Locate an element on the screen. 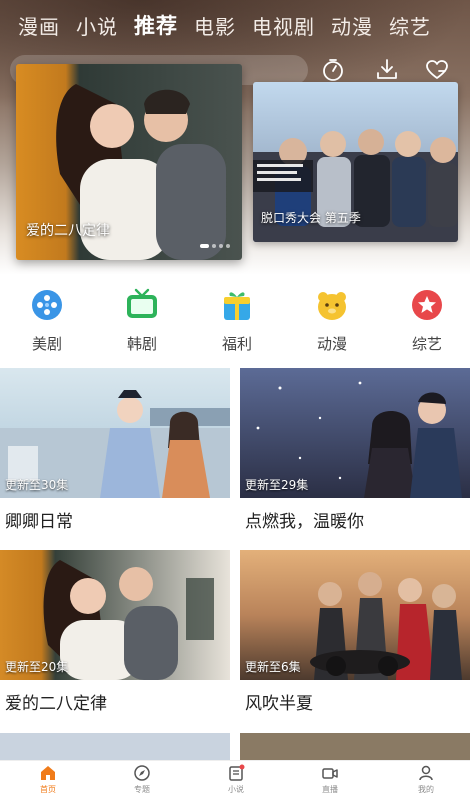  bottom-navigation: 首页 专题 小说 直播 我的 is located at coordinates (235, 780).